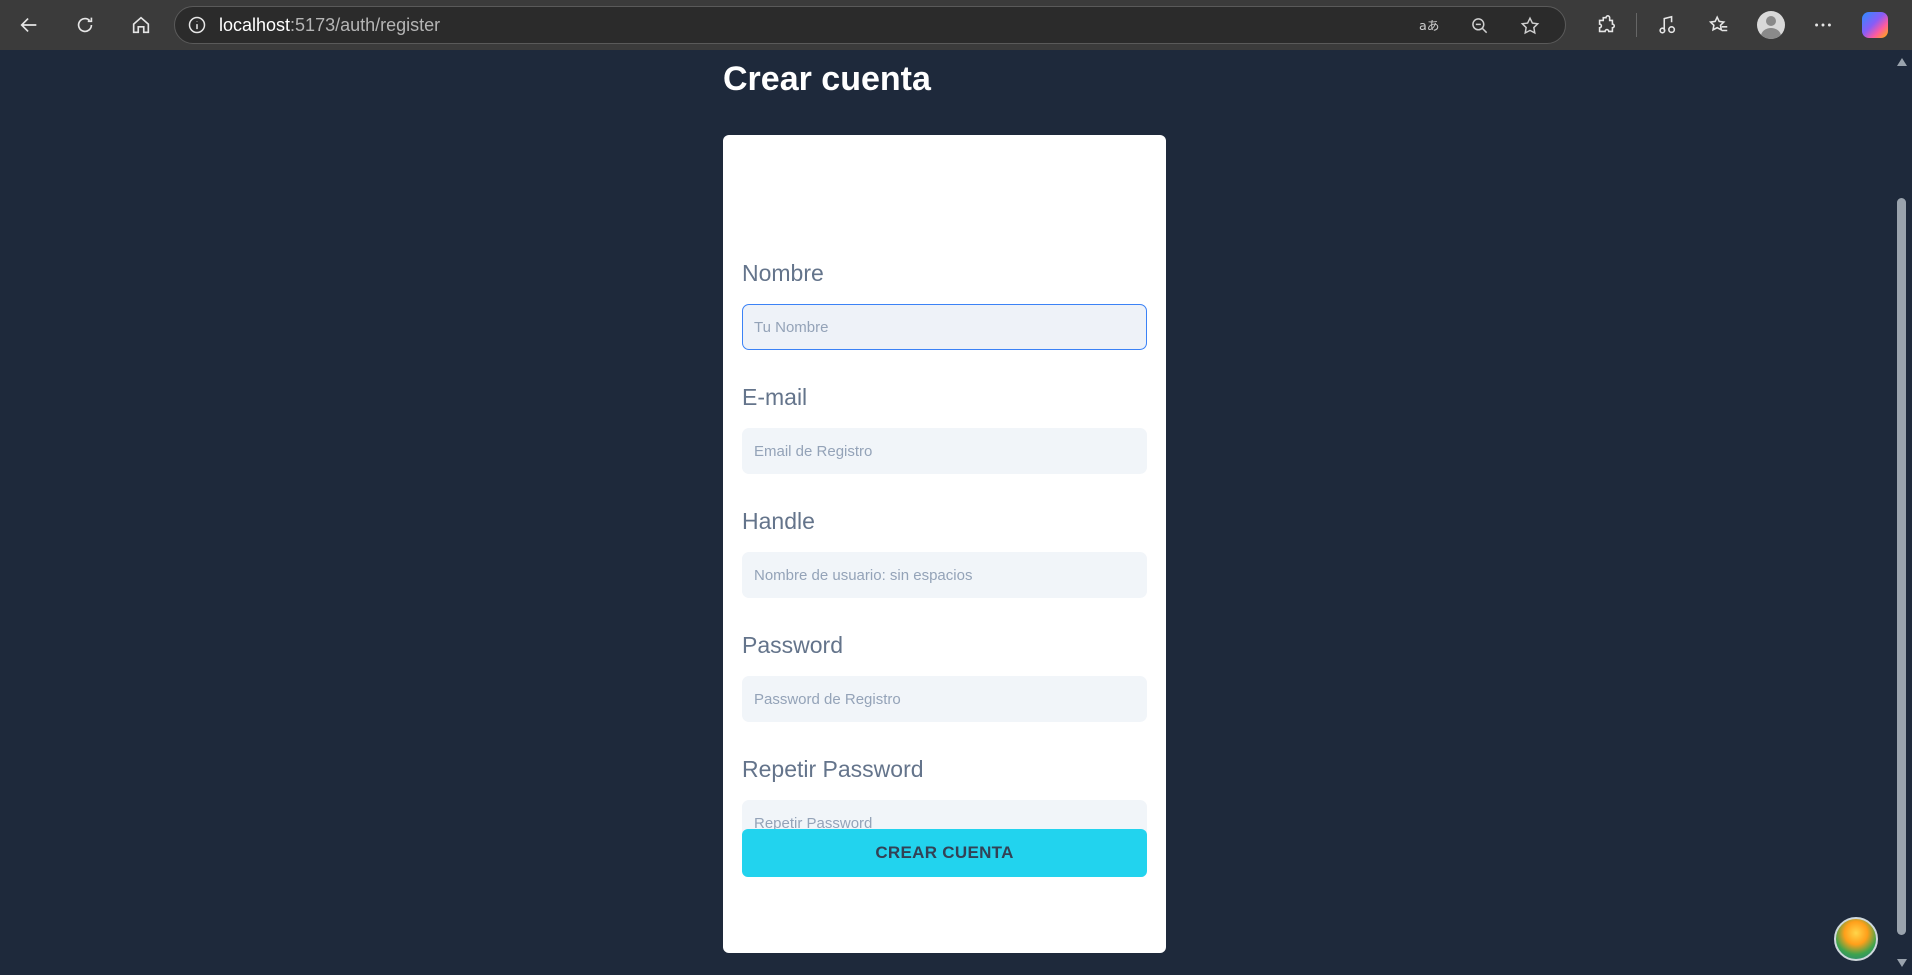 The height and width of the screenshot is (975, 1912). I want to click on handle-field: Handle, so click(944, 553).